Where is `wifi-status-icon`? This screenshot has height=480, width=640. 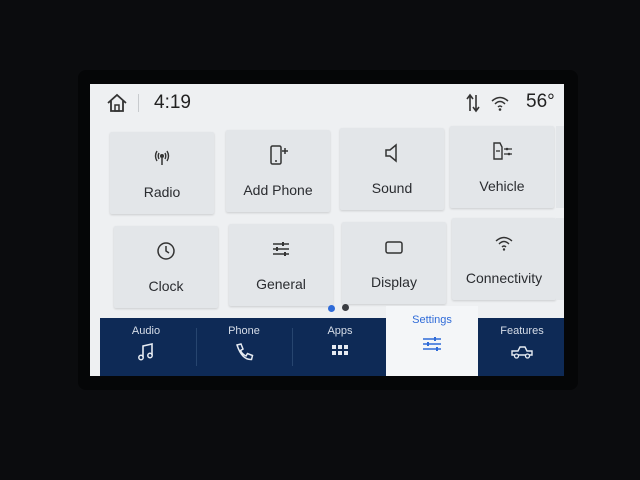
wifi-status-icon is located at coordinates (500, 103).